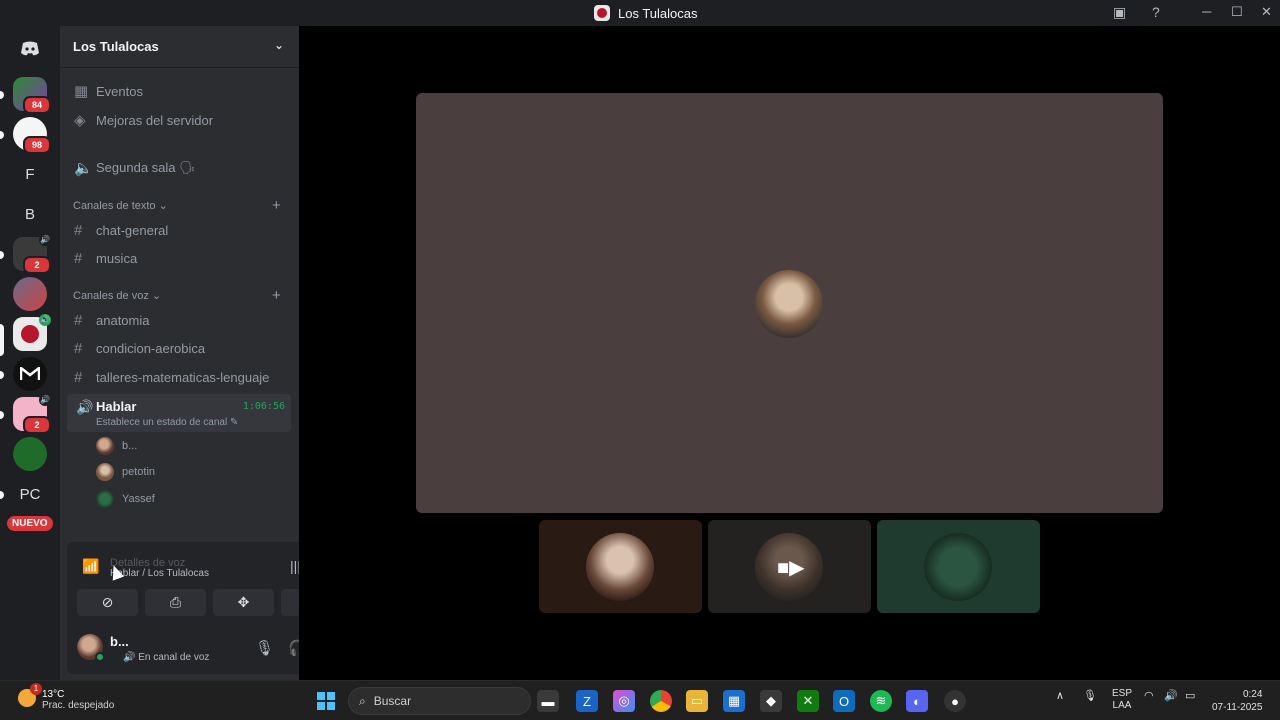 The width and height of the screenshot is (1280, 720). I want to click on category-voice-channels: Canales de voz ⌄, so click(117, 295).